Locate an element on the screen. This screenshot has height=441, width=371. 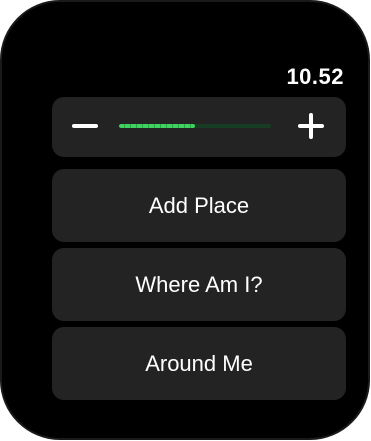
clock-time: 10.52 is located at coordinates (315, 76).